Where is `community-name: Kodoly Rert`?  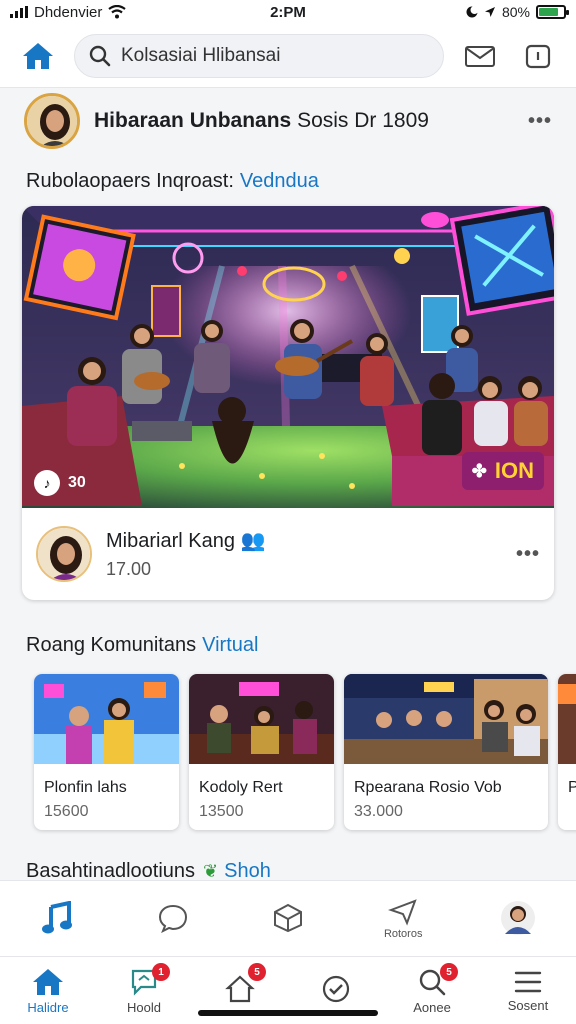 community-name: Kodoly Rert is located at coordinates (241, 787).